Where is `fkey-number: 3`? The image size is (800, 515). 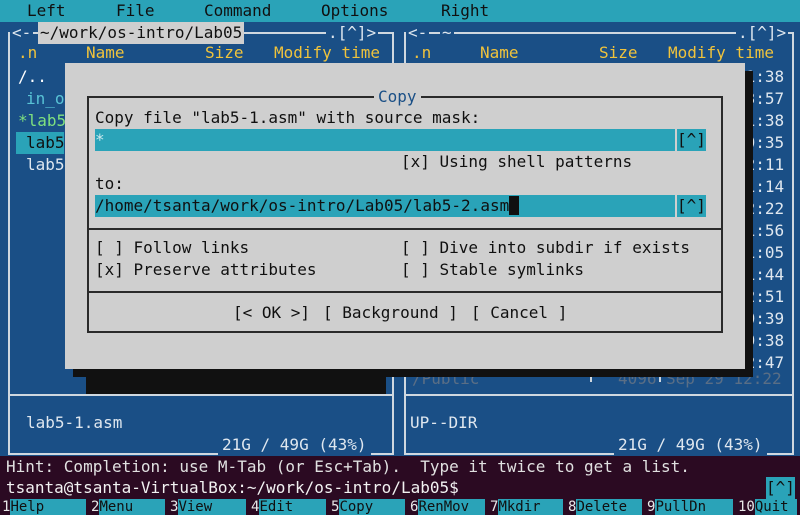
fkey-number: 3 is located at coordinates (174, 507).